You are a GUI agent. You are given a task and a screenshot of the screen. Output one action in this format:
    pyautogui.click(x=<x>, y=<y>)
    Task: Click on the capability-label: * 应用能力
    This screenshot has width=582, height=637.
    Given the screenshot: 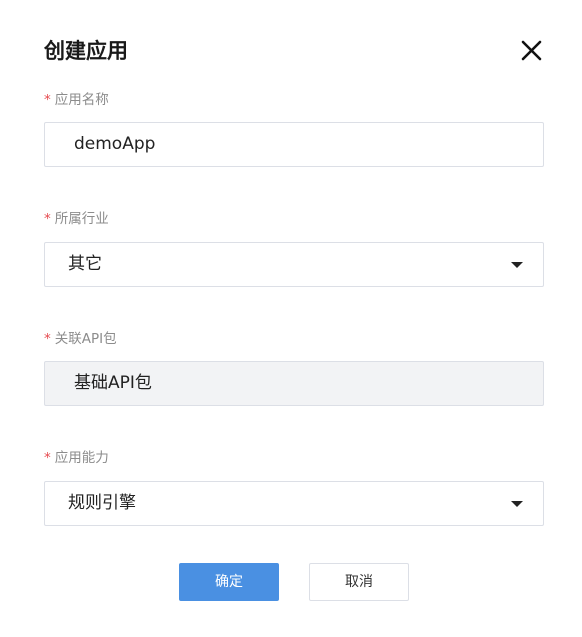 What is the action you would take?
    pyautogui.click(x=76, y=458)
    